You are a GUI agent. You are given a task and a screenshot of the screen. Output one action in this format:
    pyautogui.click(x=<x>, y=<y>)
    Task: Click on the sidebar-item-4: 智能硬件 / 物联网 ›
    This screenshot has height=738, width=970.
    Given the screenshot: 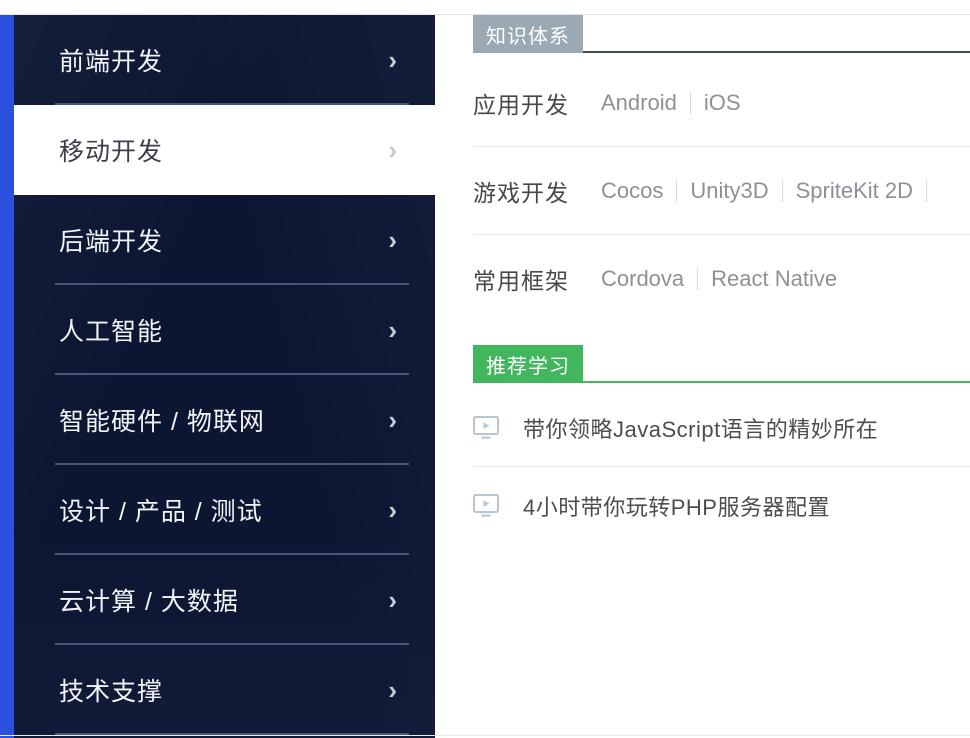 What is the action you would take?
    pyautogui.click(x=224, y=420)
    